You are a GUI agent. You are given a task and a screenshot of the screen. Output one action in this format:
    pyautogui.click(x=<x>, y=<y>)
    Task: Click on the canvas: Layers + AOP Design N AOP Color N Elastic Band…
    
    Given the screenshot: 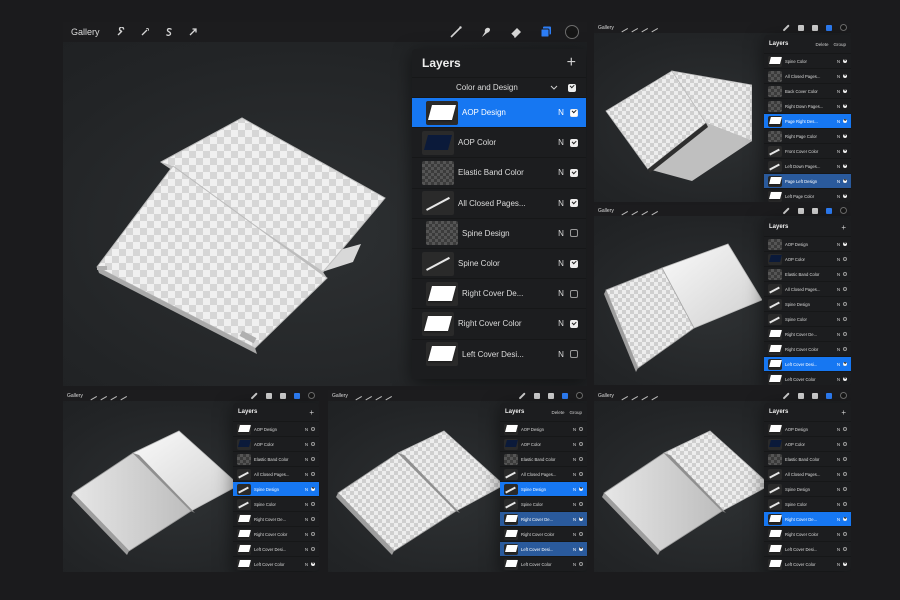 What is the action you would take?
    pyautogui.click(x=722, y=486)
    